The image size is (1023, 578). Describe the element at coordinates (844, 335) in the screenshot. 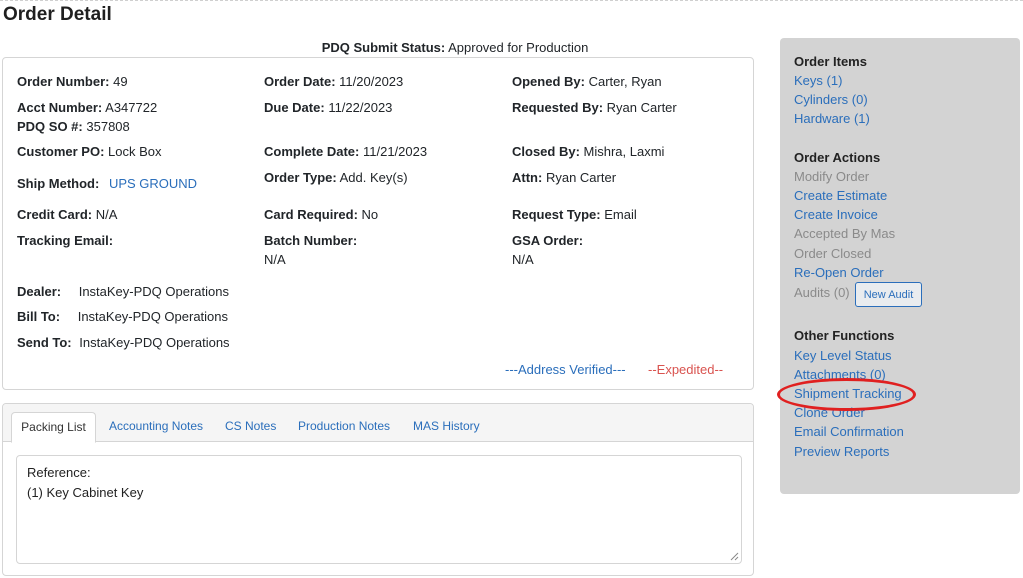

I see `other-functions-heading: Other Functions` at that location.